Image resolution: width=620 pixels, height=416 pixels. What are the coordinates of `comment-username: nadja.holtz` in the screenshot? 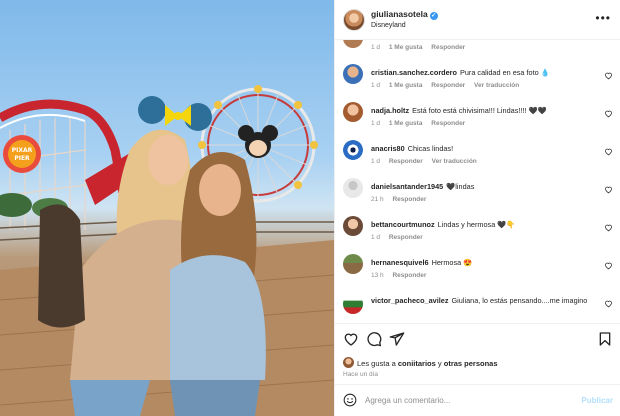 It's located at (390, 110).